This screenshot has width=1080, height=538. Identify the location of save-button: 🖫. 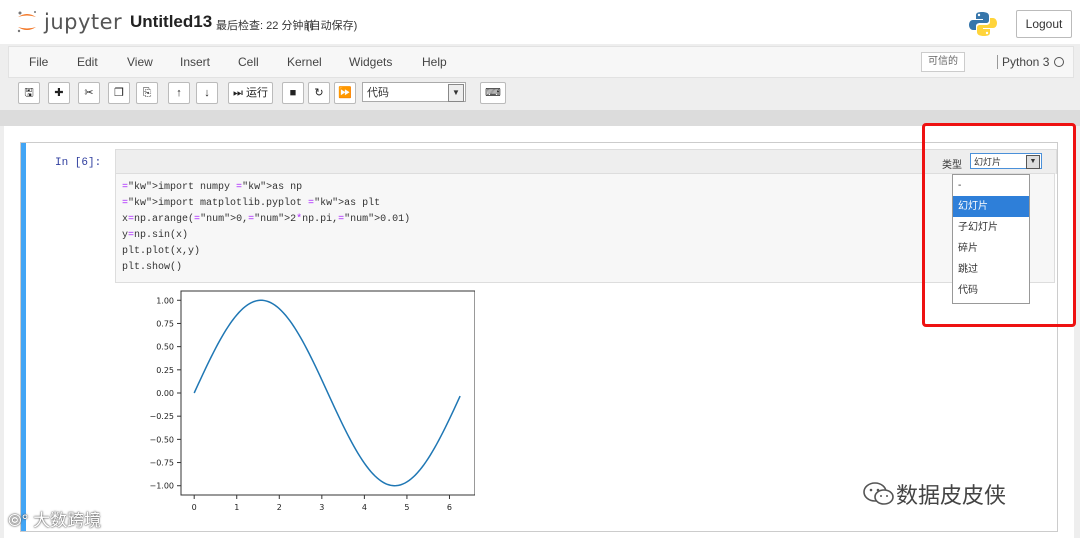
(29, 93).